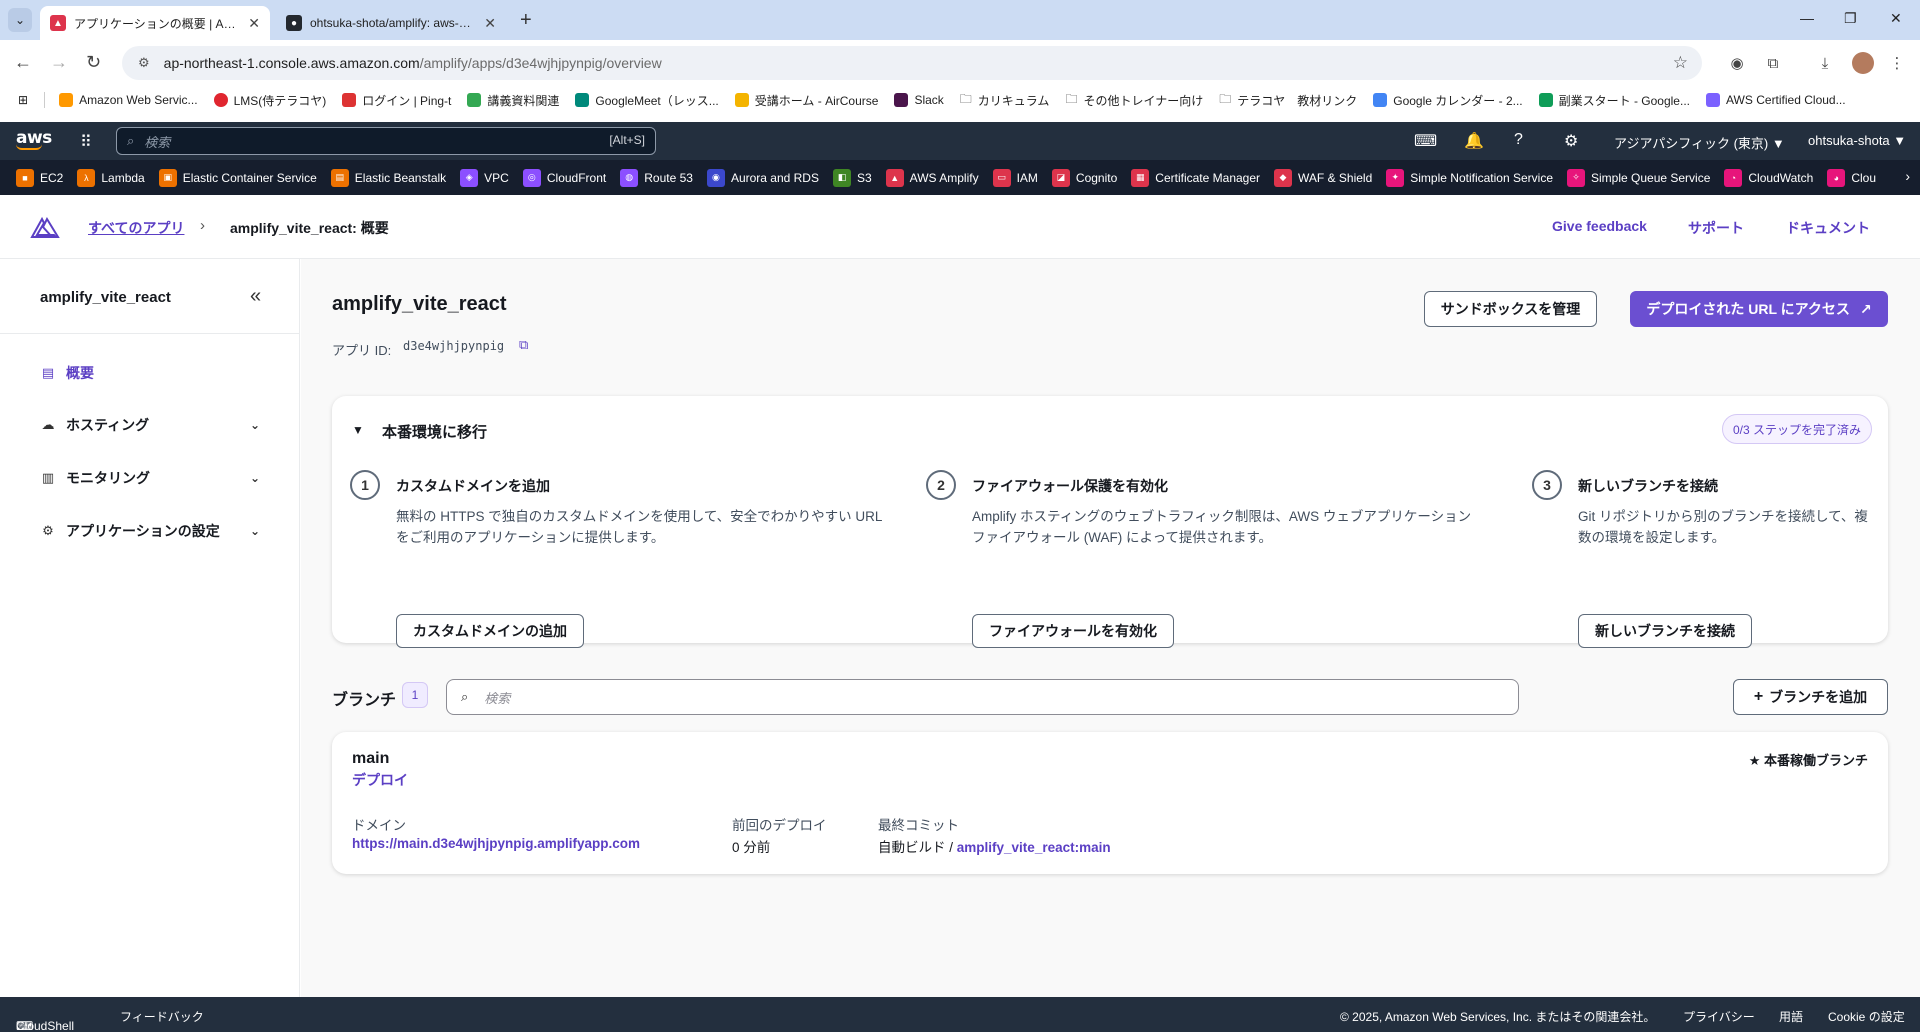 The height and width of the screenshot is (1032, 1920). What do you see at coordinates (1015, 177) in the screenshot?
I see `favorite-iam: ▭ IAM` at bounding box center [1015, 177].